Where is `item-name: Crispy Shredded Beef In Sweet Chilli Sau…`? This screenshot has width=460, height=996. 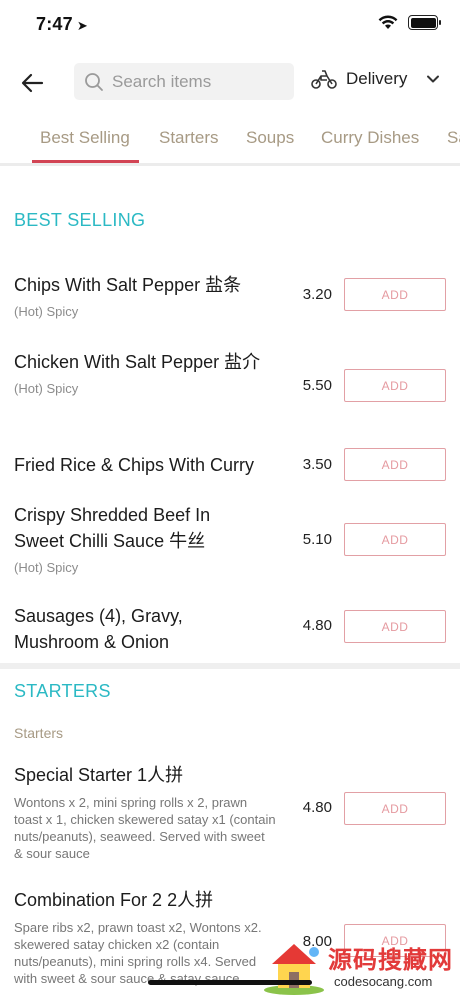
item-name: Crispy Shredded Beef In Sweet Chilli Sau… is located at coordinates (112, 528).